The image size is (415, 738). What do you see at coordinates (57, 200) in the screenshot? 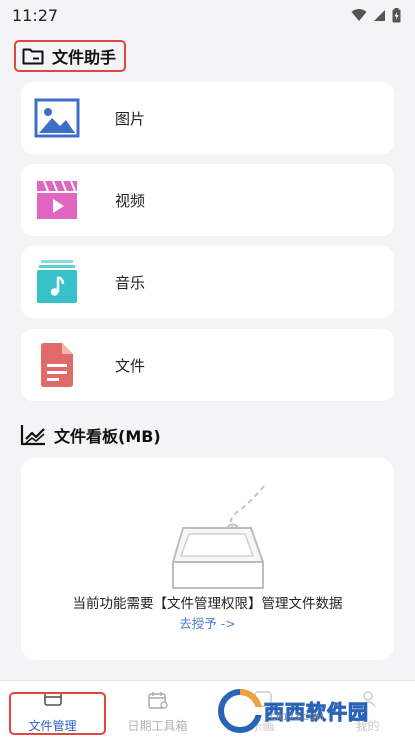
I see `video-icon` at bounding box center [57, 200].